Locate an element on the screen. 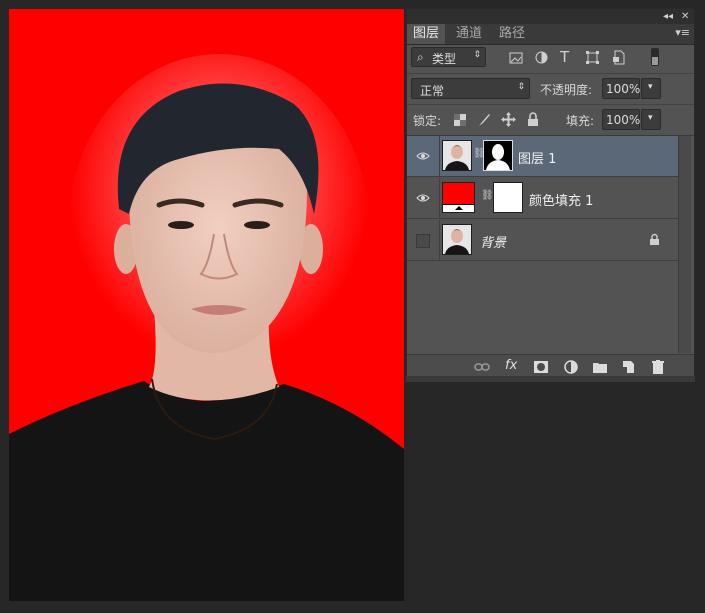 This screenshot has height=613, width=705. image-filter-icon is located at coordinates (516, 58).